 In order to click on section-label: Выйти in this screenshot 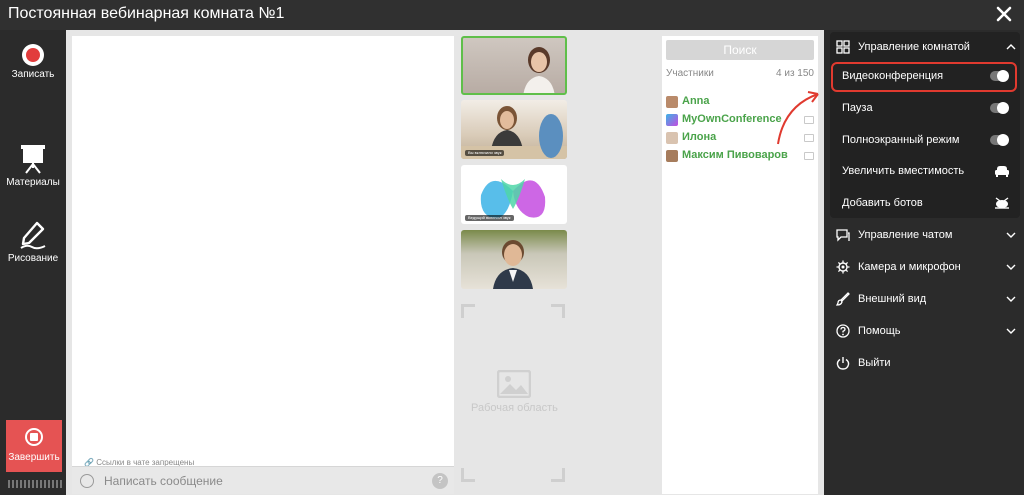, I will do `click(874, 363)`.